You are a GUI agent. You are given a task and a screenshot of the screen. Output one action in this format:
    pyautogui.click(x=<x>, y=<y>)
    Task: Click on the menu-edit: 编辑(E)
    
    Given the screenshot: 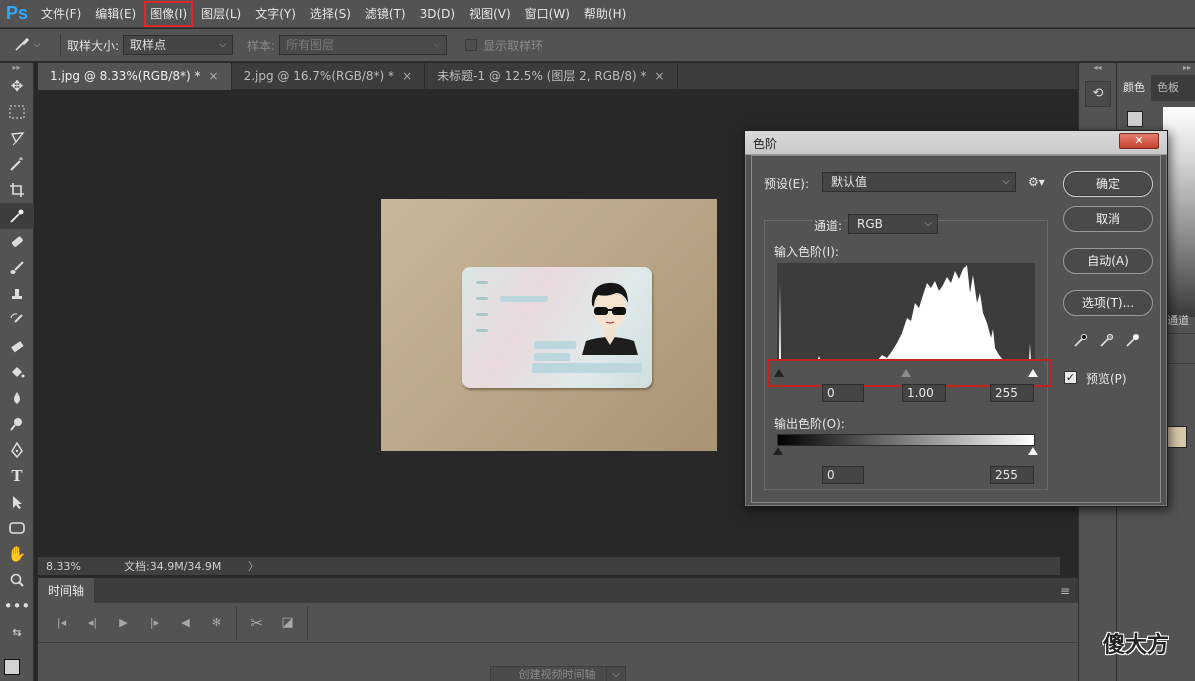 What is the action you would take?
    pyautogui.click(x=115, y=14)
    